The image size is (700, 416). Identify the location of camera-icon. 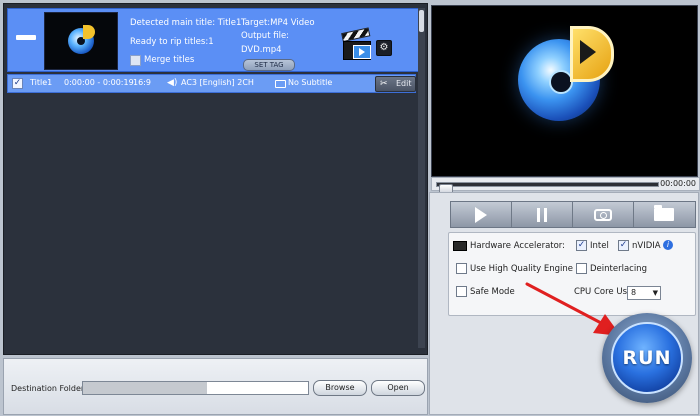
(603, 214).